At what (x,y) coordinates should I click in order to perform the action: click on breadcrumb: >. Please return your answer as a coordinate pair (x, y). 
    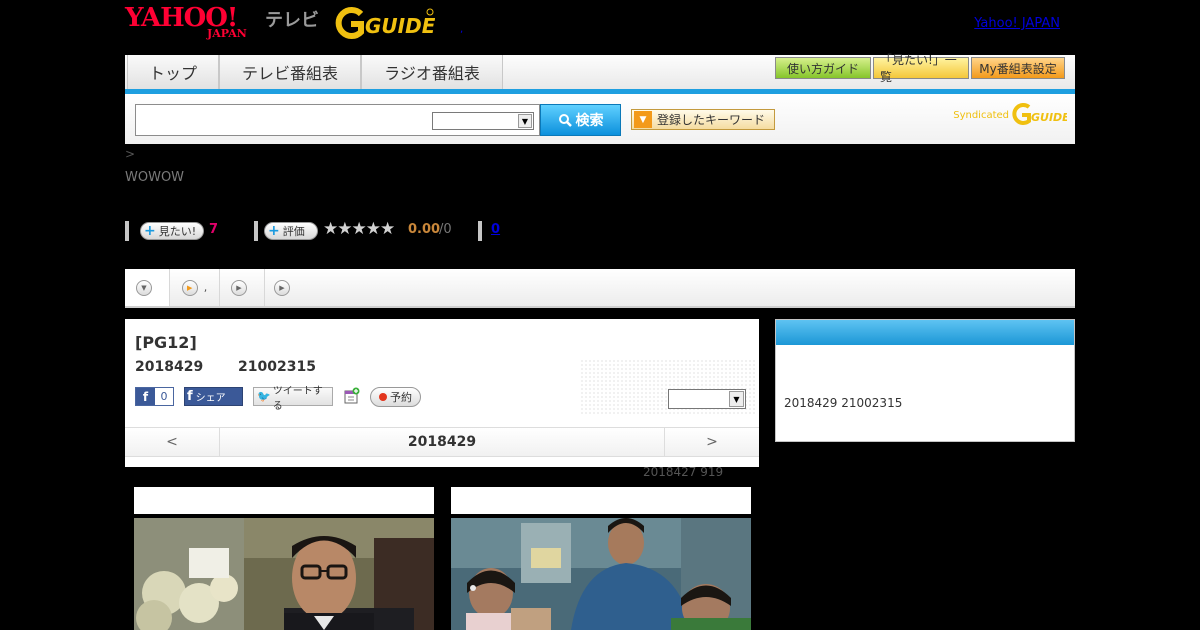
    Looking at the image, I should click on (130, 154).